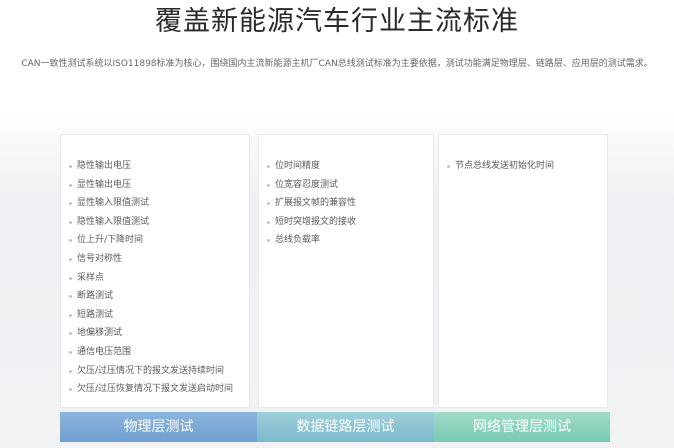  What do you see at coordinates (159, 166) in the screenshot?
I see `list-item: 隐性输出电压` at bounding box center [159, 166].